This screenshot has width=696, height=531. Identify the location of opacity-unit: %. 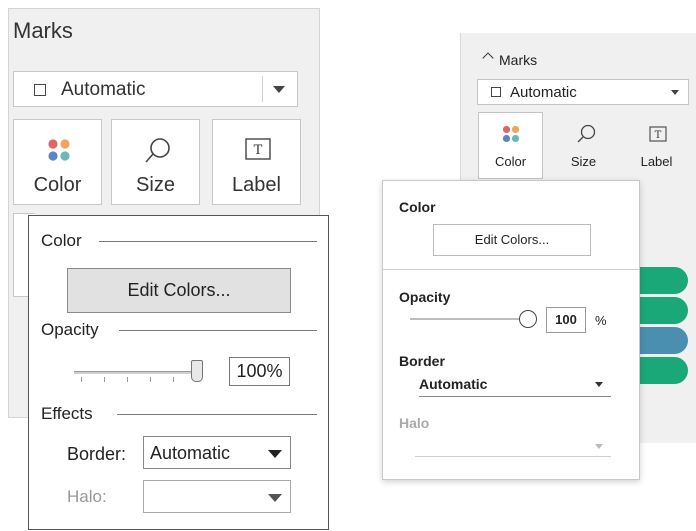
(601, 320).